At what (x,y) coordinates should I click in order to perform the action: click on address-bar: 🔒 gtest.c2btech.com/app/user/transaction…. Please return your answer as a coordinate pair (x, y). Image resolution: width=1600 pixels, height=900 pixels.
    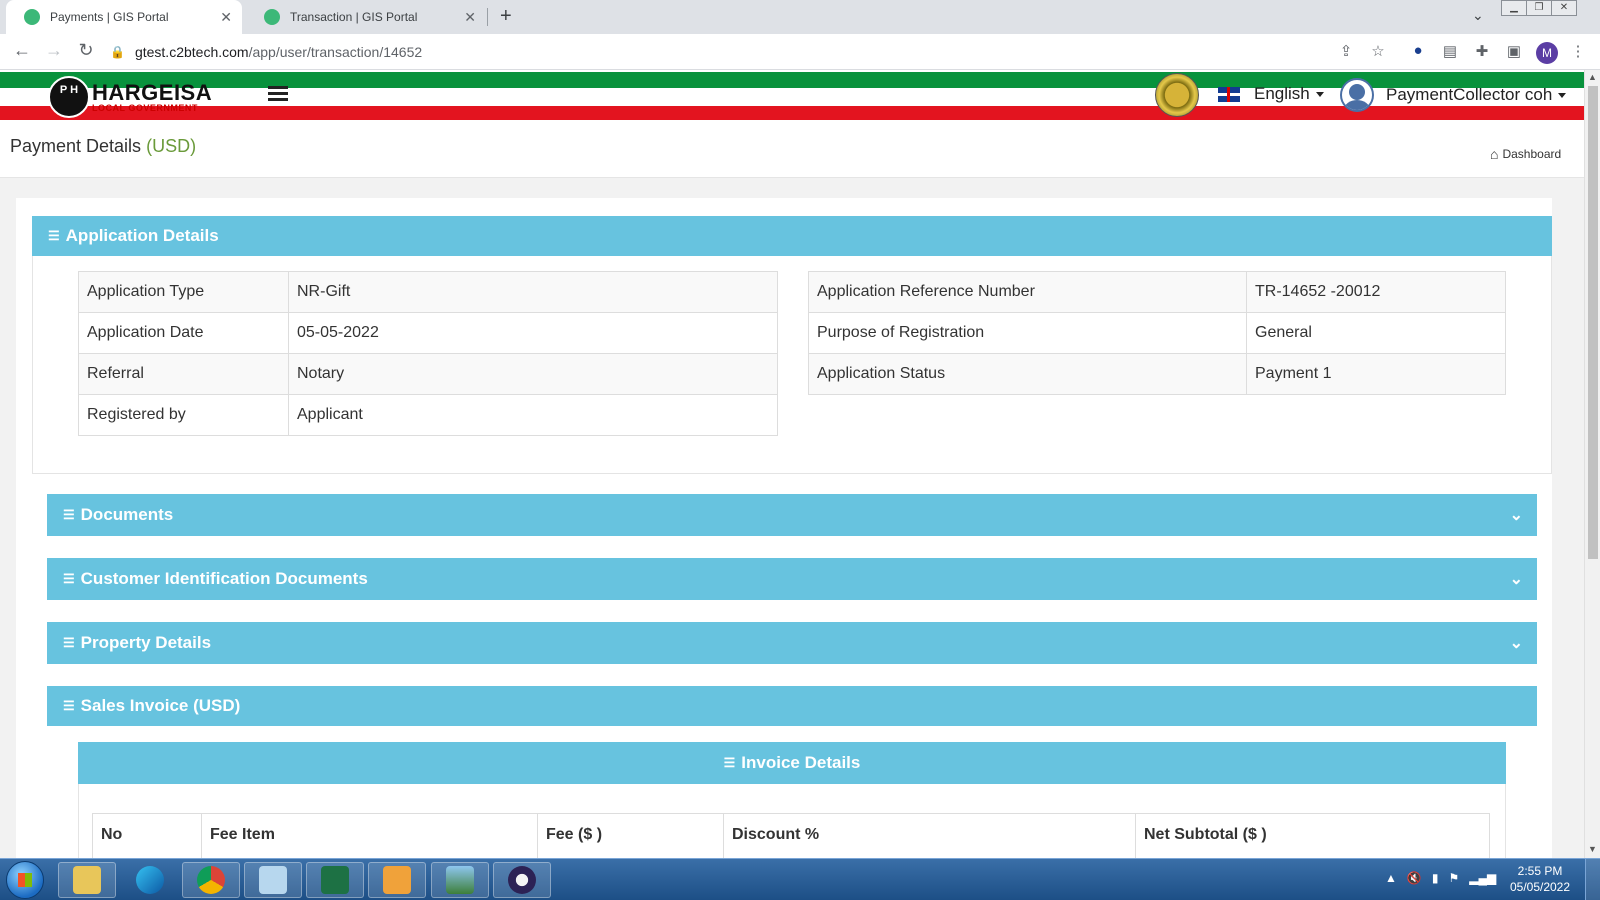
    Looking at the image, I should click on (740, 52).